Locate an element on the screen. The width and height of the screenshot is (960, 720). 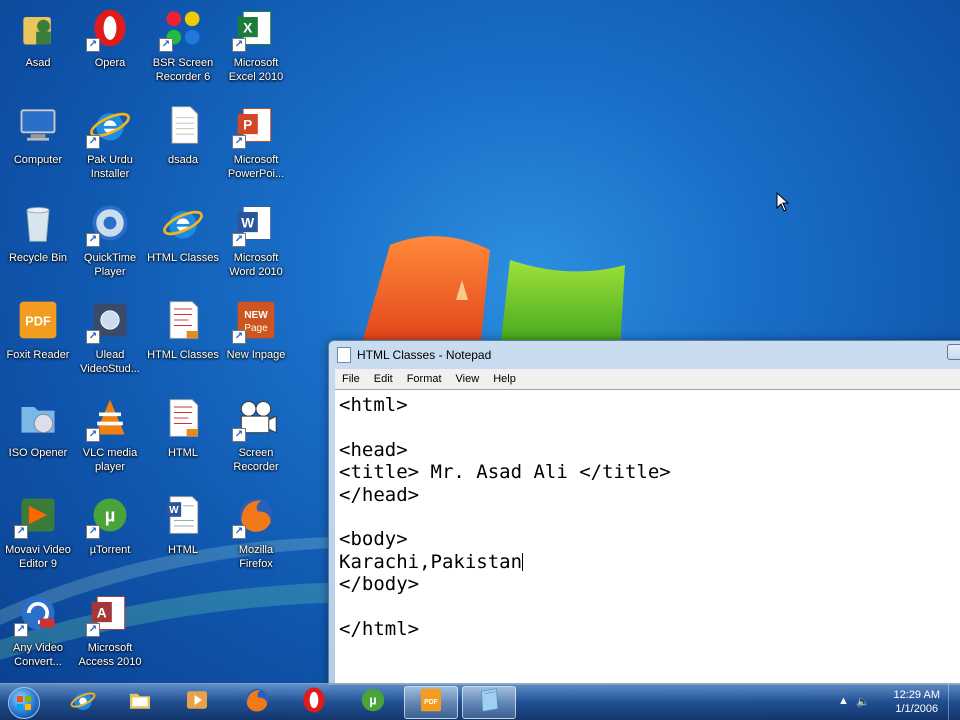
desktop-icon: ↗ QuickTime Player is located at coordinates (110, 245).